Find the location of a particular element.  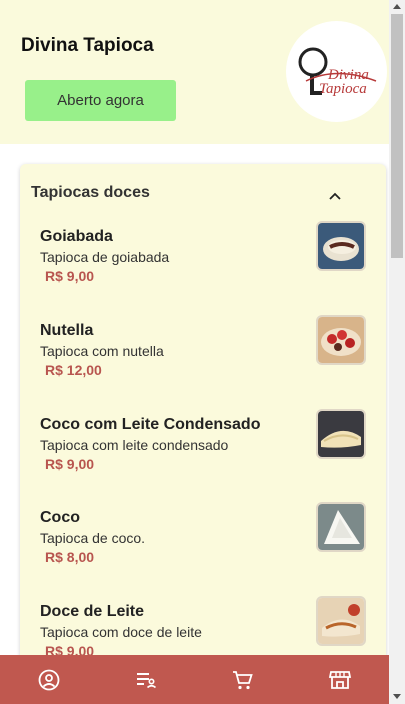

menu-item: Coco Tapioca de coco. R$ 8,00 is located at coordinates (203, 545).